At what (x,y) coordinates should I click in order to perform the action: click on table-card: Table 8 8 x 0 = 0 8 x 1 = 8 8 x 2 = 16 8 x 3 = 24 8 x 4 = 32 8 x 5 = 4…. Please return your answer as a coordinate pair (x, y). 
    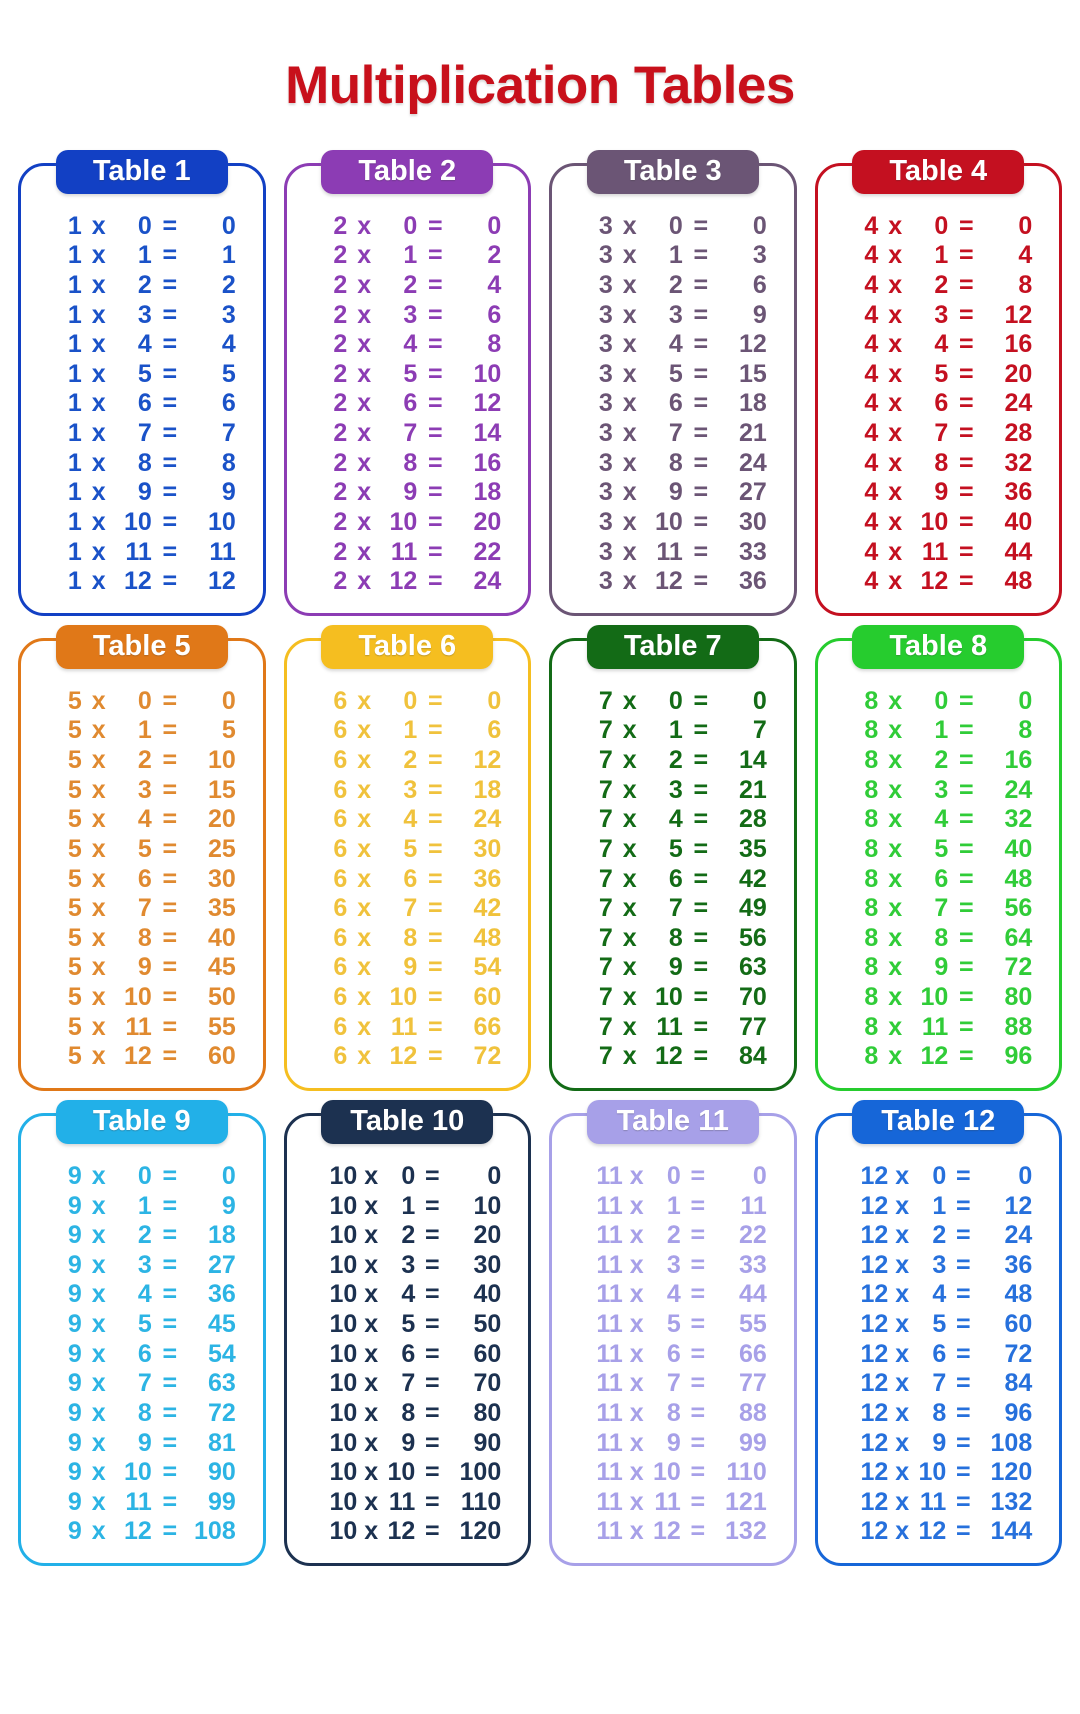
    Looking at the image, I should click on (938, 857).